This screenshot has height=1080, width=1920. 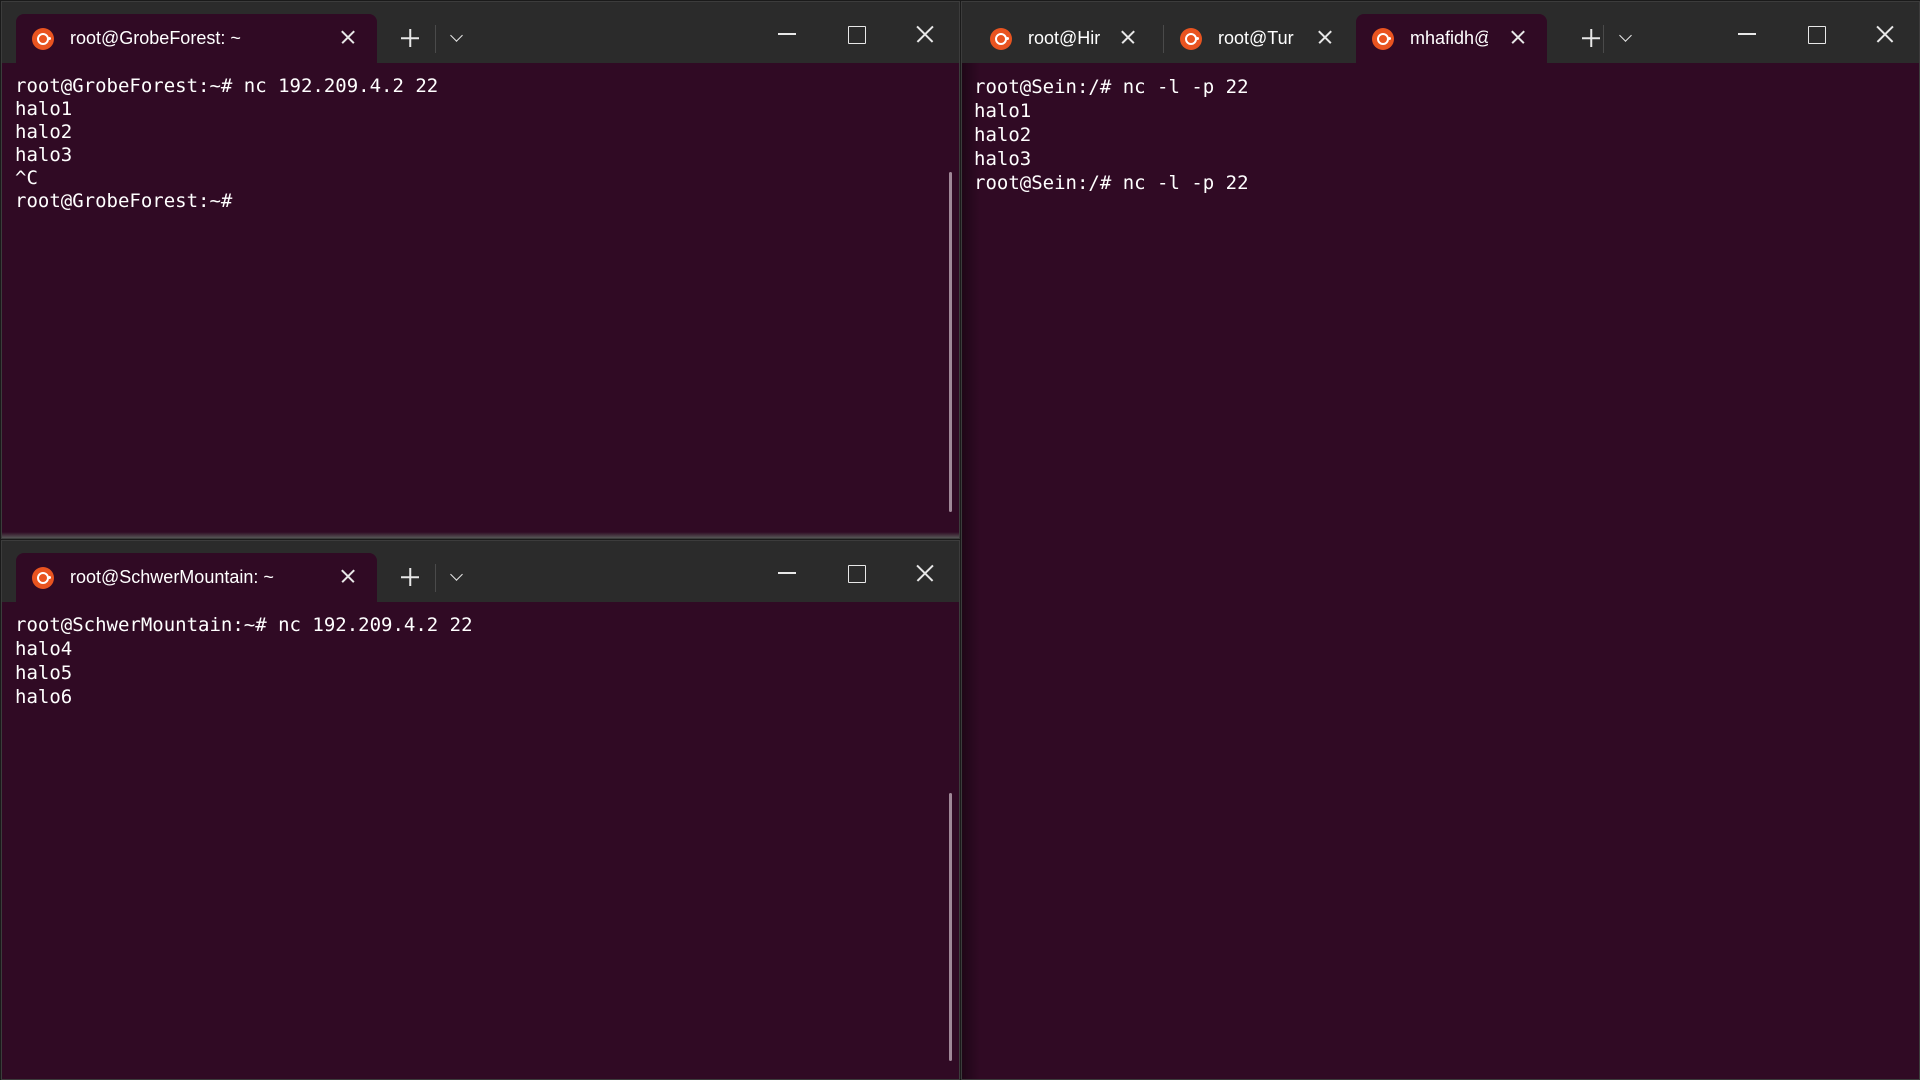 I want to click on tab-grobeforest: root@GrobeForest: ~, so click(x=196, y=38).